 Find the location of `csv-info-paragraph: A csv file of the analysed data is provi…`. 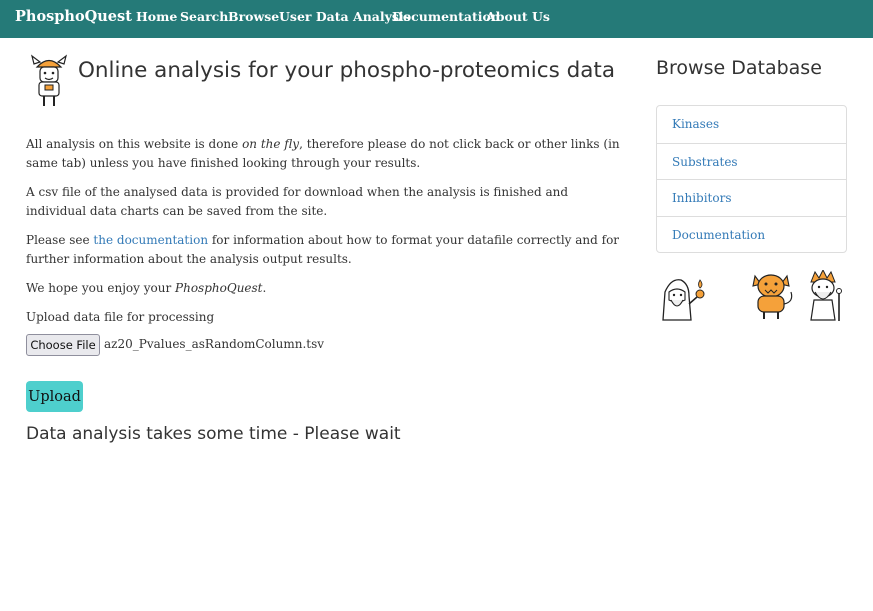

csv-info-paragraph: A csv file of the analysed data is provi… is located at coordinates (297, 201).